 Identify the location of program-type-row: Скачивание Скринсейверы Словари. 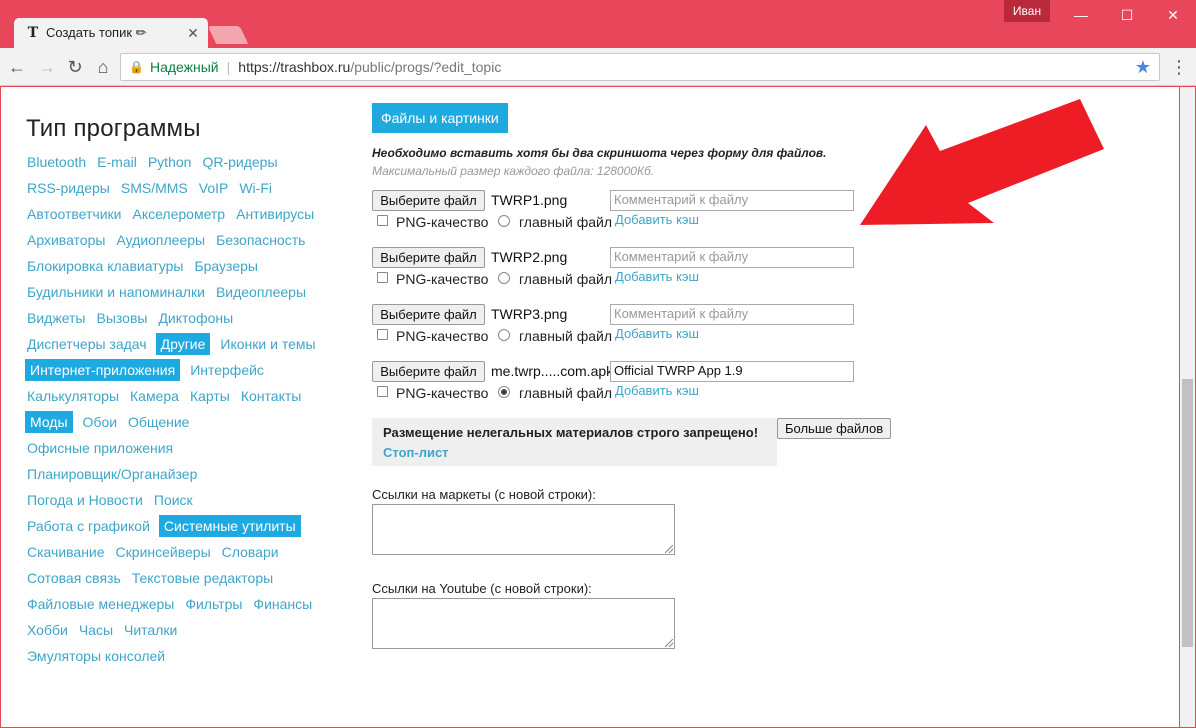
(186, 552).